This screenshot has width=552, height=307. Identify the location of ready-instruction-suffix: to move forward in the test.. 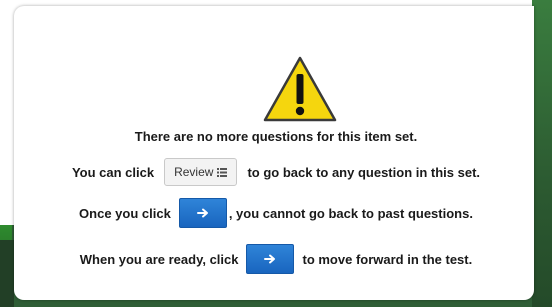
(387, 259).